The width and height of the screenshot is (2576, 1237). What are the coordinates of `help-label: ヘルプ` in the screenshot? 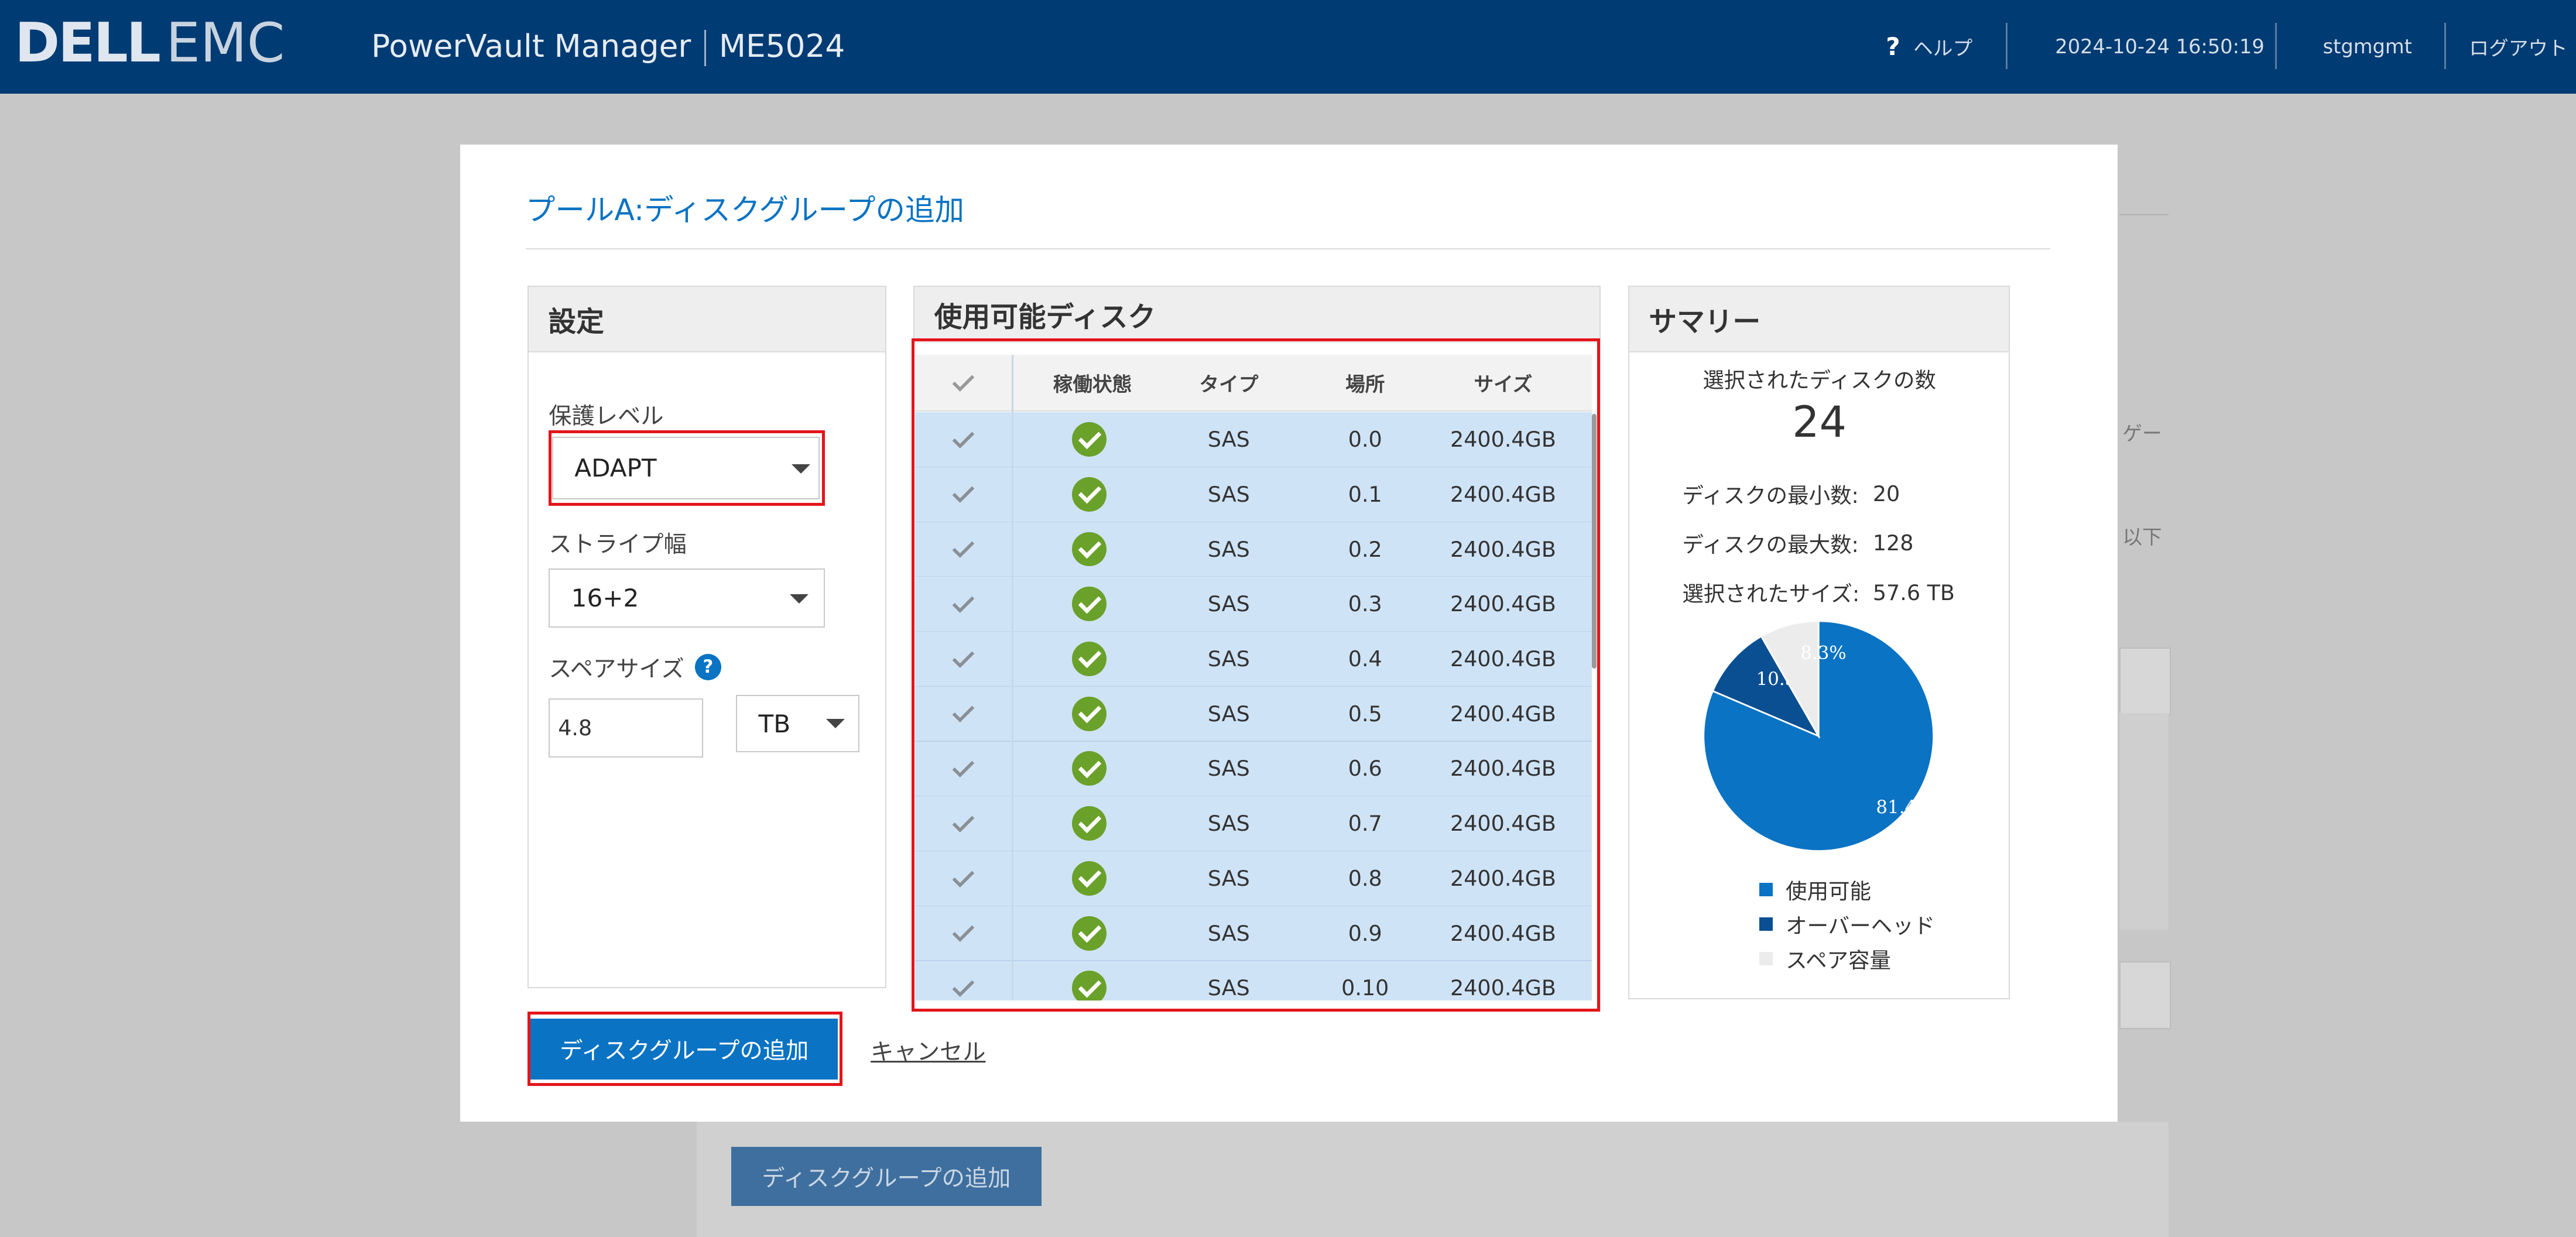 It's located at (1943, 49).